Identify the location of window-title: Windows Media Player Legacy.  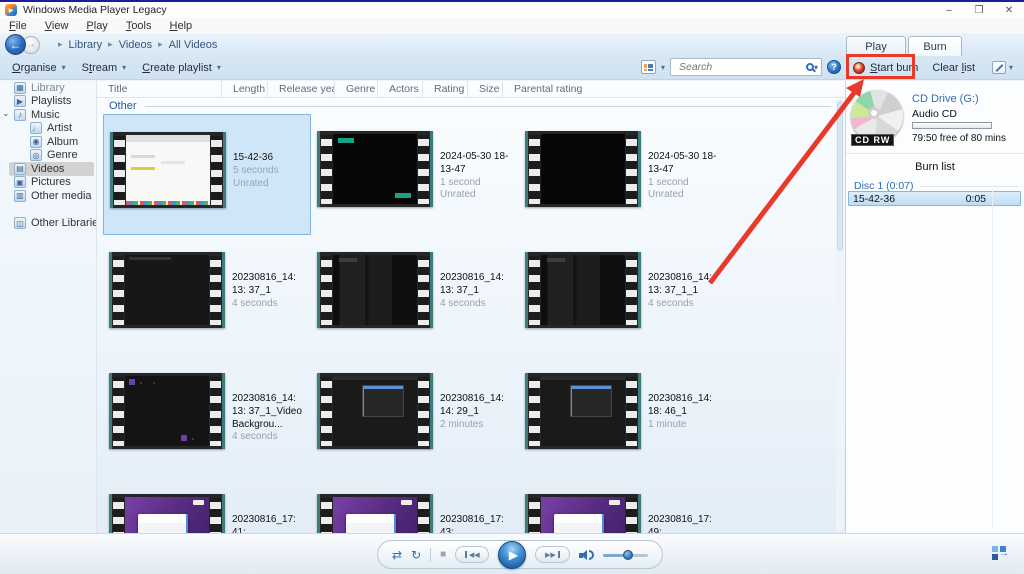
(95, 10).